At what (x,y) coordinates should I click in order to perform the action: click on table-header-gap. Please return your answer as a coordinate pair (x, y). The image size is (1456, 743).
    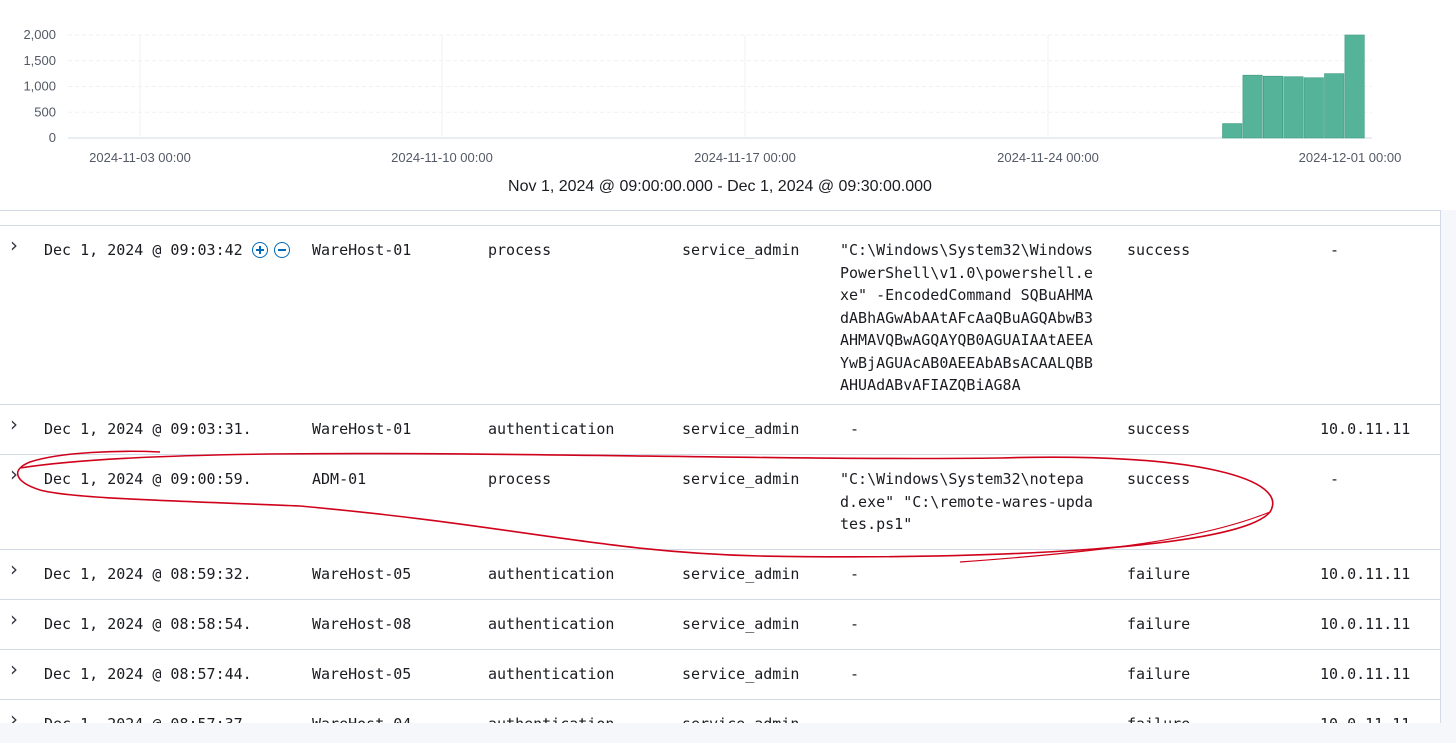
    Looking at the image, I should click on (720, 218).